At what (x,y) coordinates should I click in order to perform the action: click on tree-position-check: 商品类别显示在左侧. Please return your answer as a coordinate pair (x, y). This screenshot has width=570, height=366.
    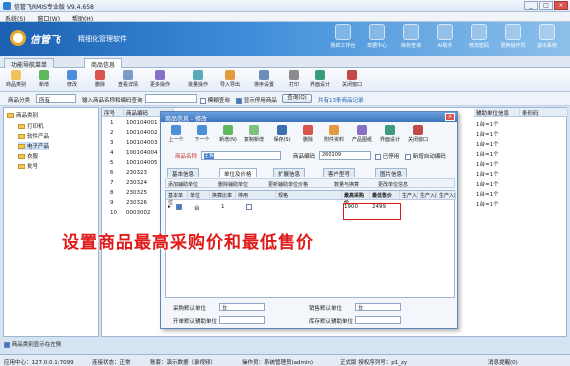
    Looking at the image, I should click on (32, 344).